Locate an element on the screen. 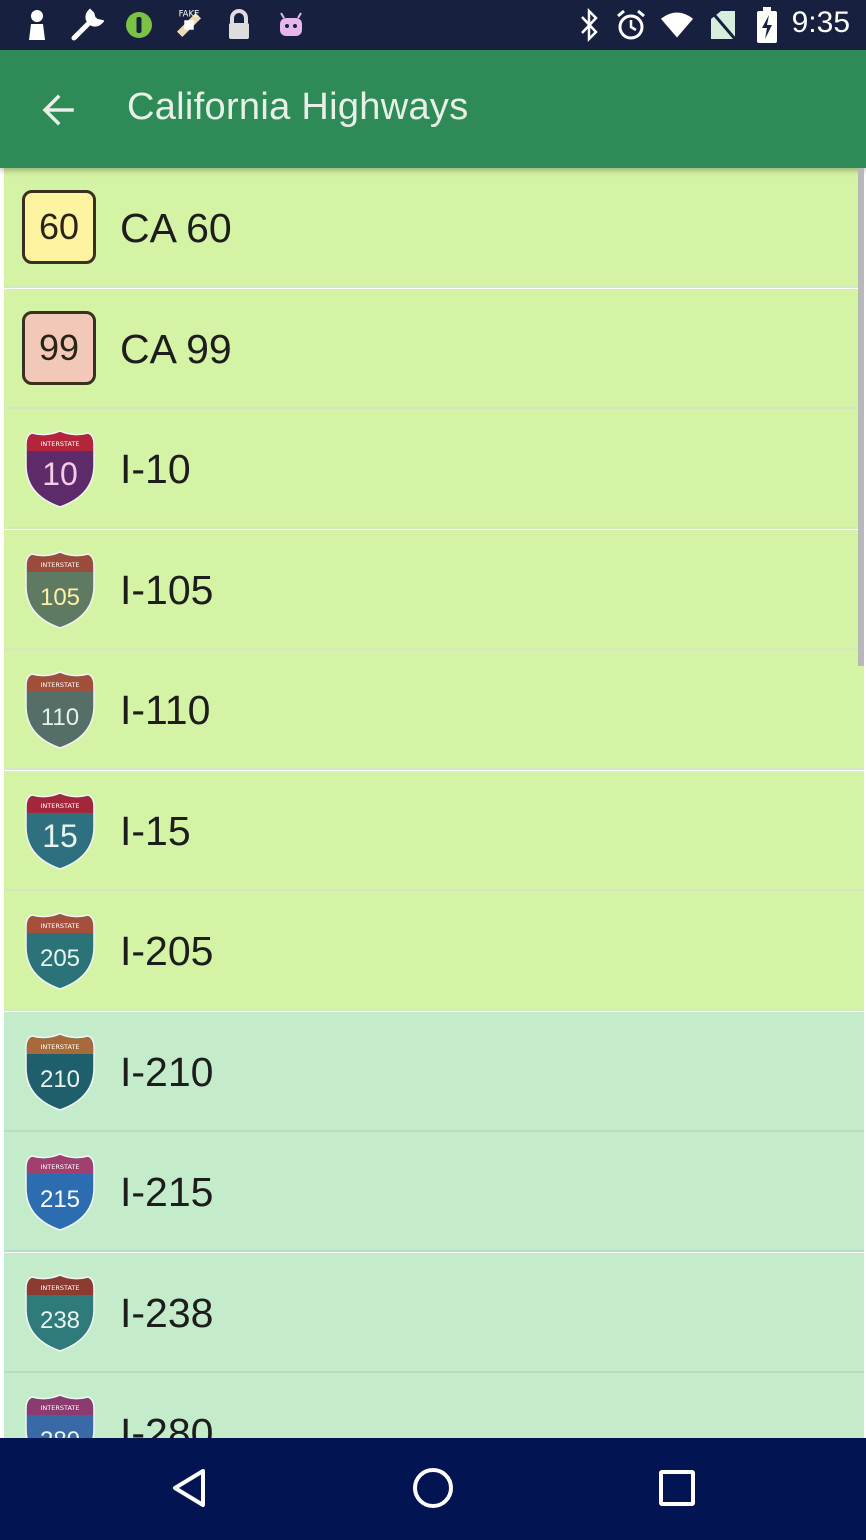 This screenshot has width=866, height=1540. shield-number: 10 is located at coordinates (60, 474).